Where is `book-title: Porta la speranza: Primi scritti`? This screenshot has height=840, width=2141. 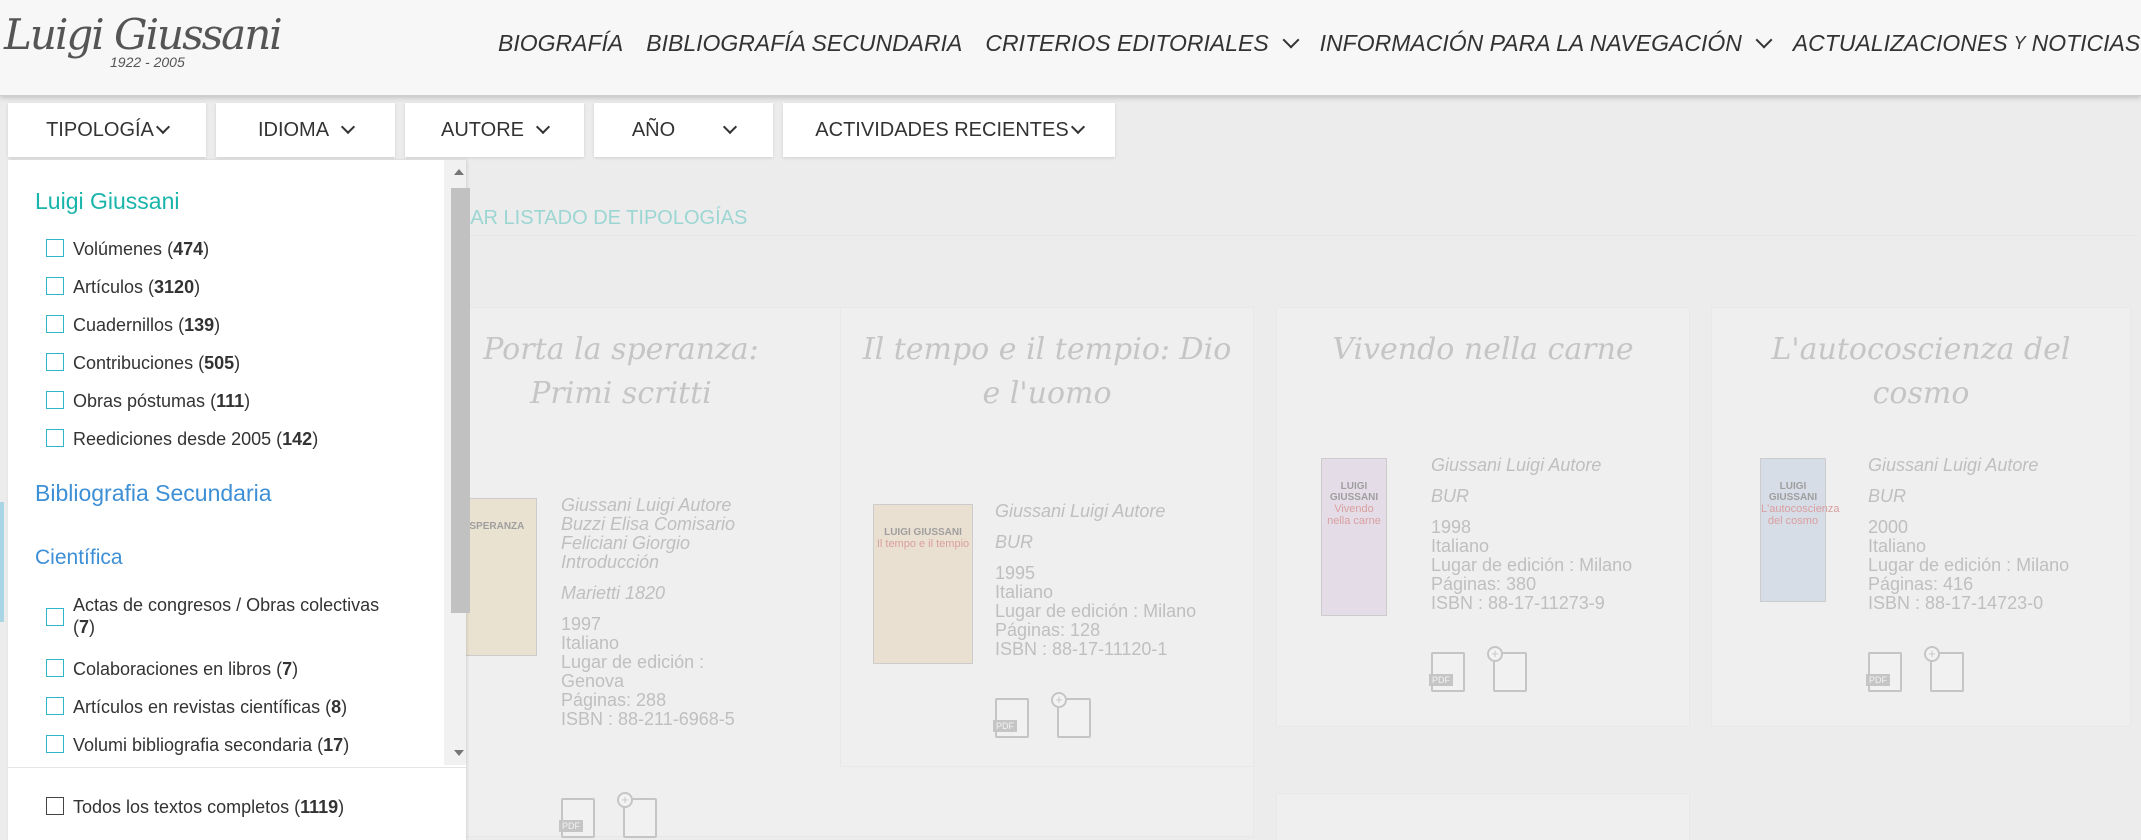
book-title: Porta la speranza: Primi scritti is located at coordinates (611, 372).